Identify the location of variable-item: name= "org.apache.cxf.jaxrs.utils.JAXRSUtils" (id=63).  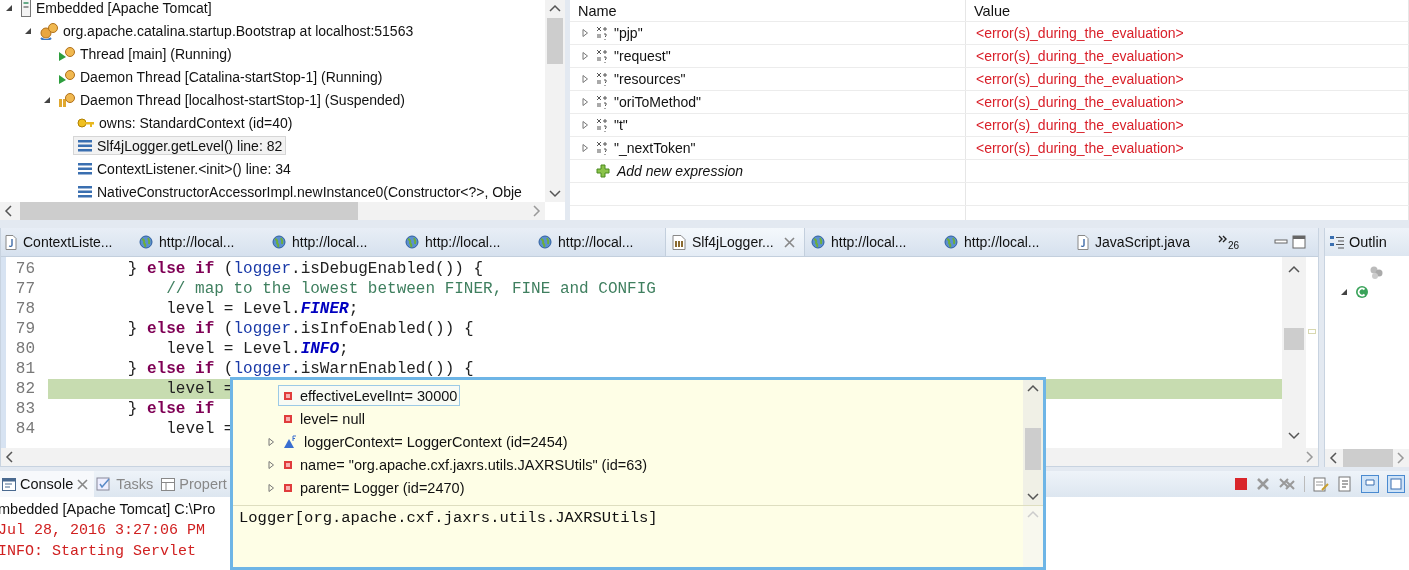
(464, 464).